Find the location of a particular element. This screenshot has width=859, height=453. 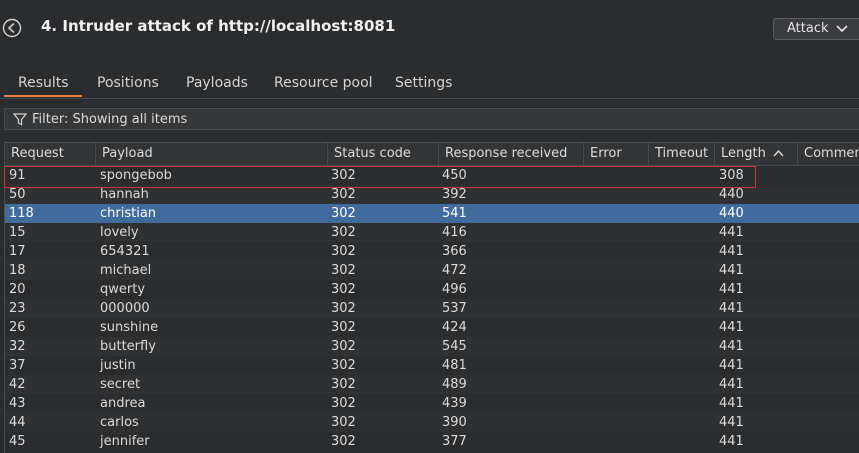

cell-request: 18 is located at coordinates (17, 270).